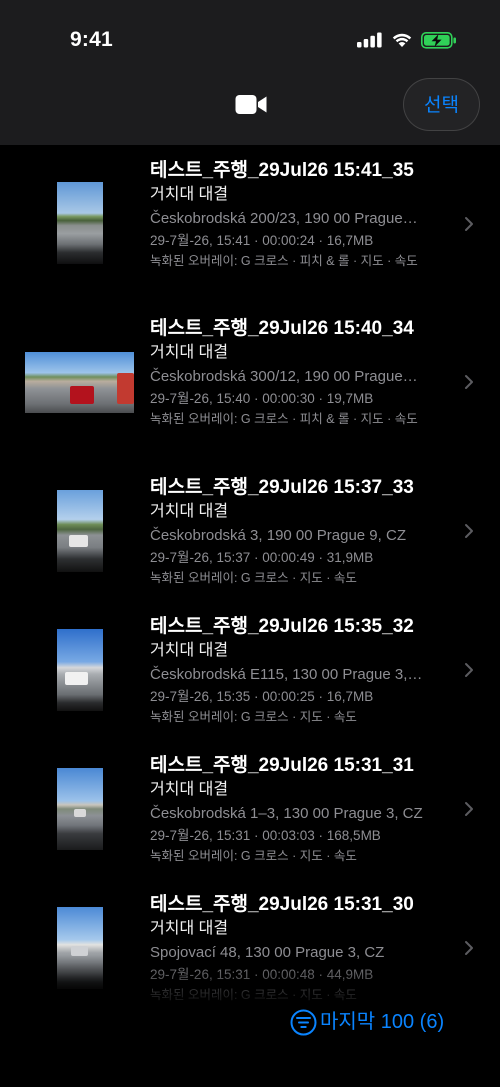  I want to click on recording-location: Českobrodská 1–3, 130 00 Prague 3, CZ, so click(286, 813).